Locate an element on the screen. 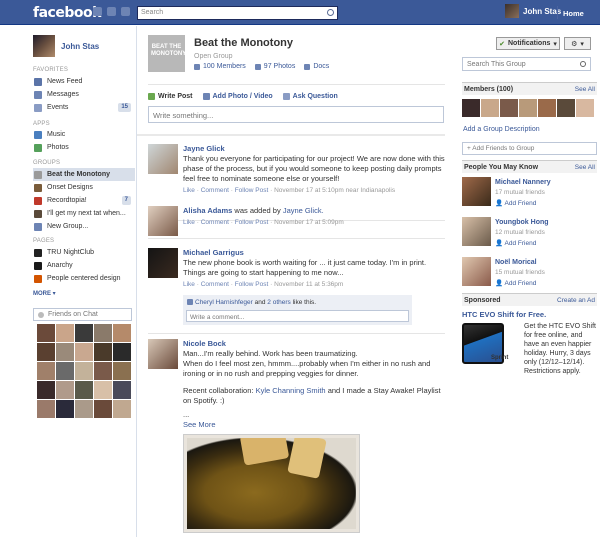 The height and width of the screenshot is (537, 600). tagged-person-link: Kyle Channing Smith is located at coordinates (291, 390).